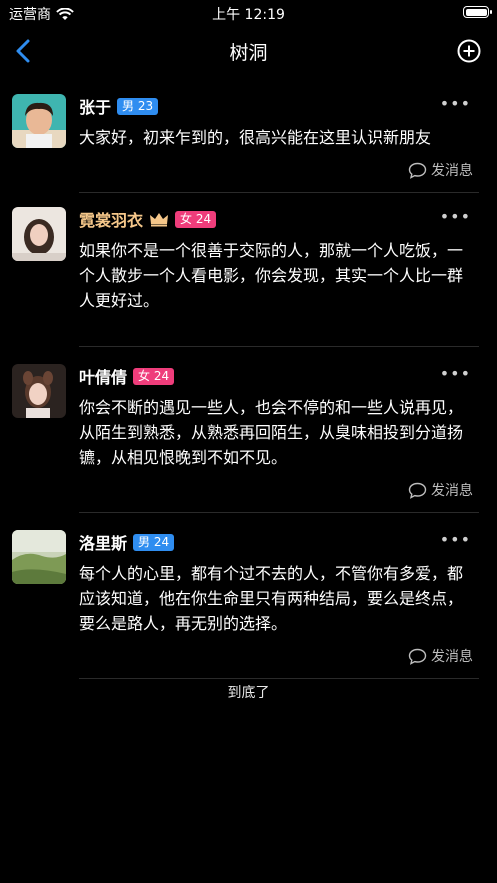 The image size is (497, 883). Describe the element at coordinates (469, 51) in the screenshot. I see `add-circle-icon` at that location.